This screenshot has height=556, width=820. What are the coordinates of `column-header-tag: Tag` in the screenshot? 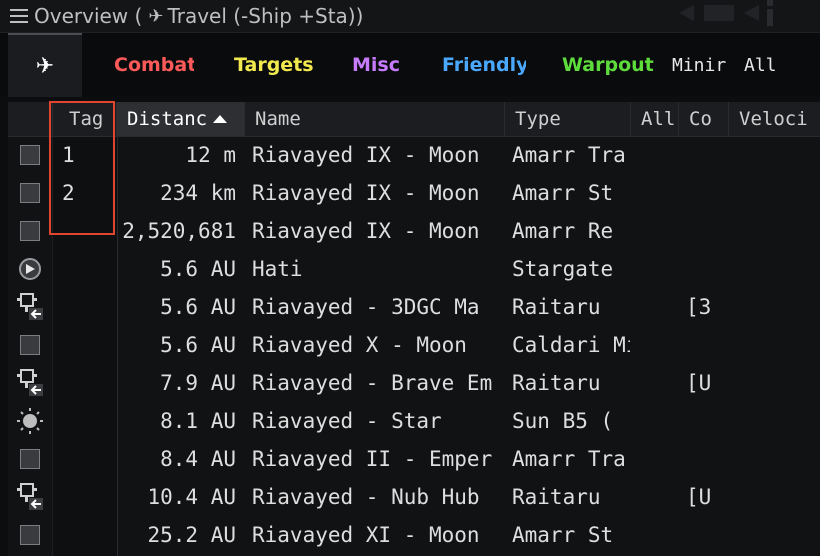 It's located at (84, 119).